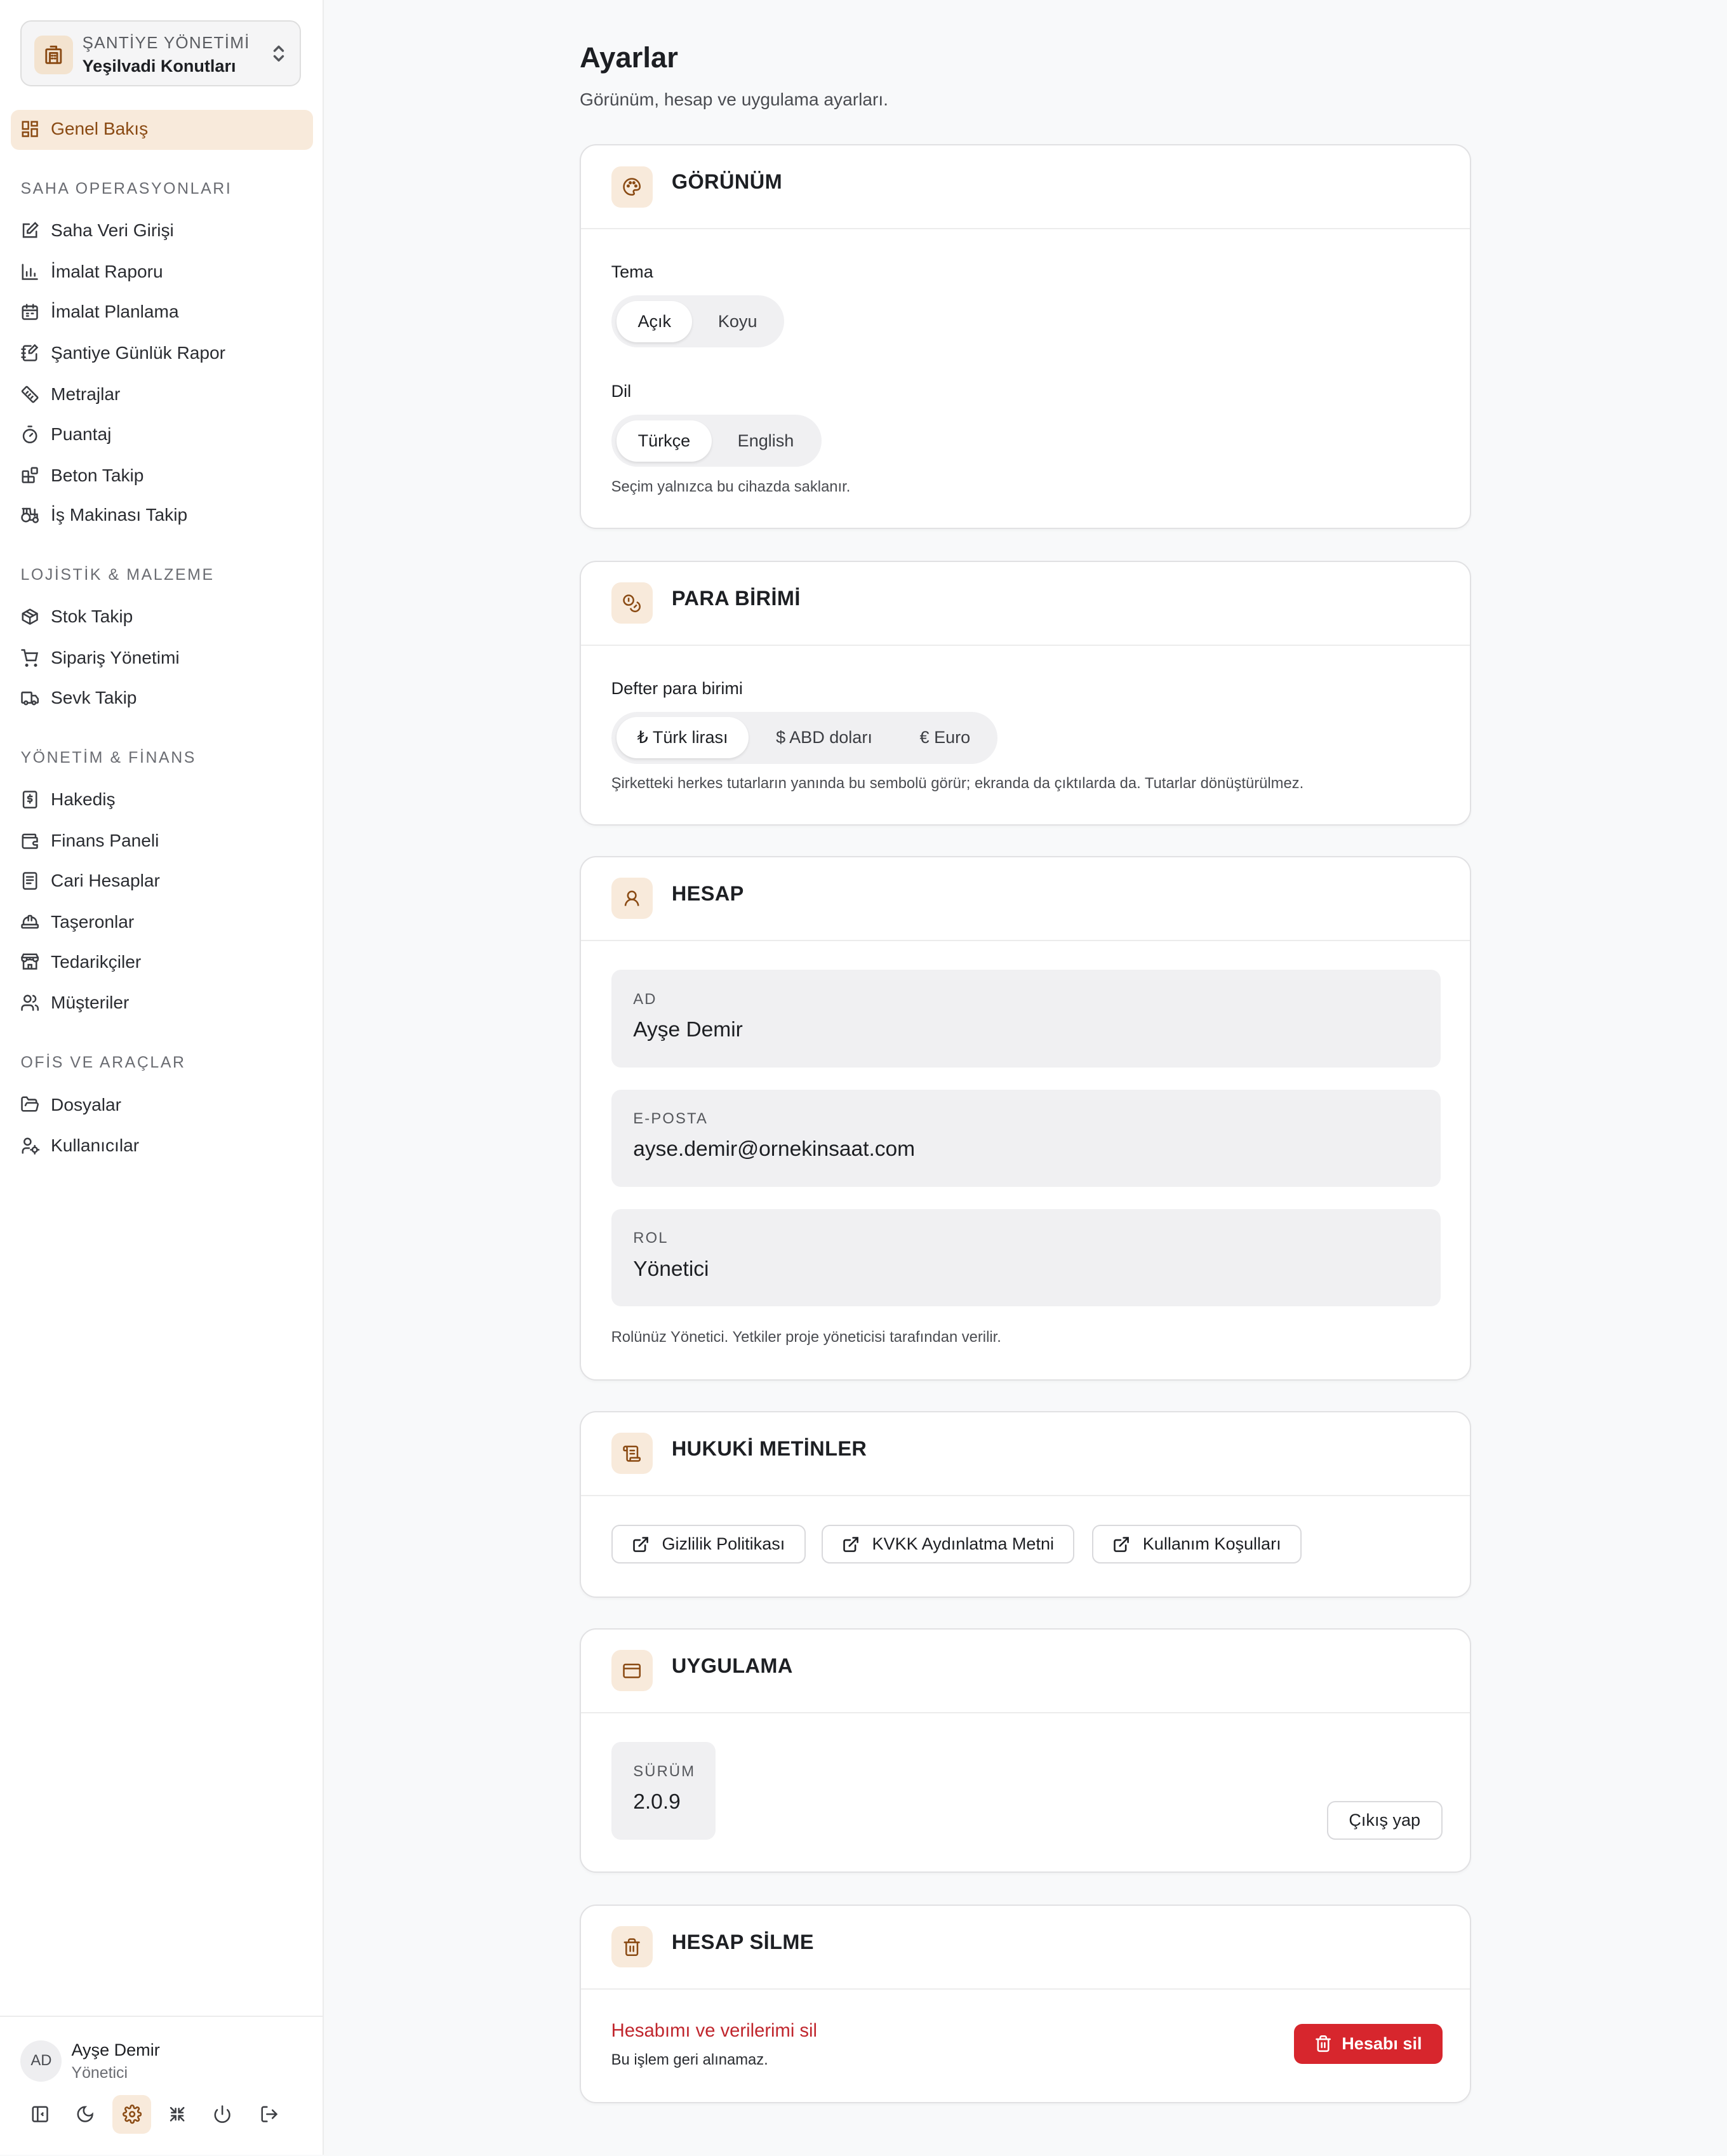  I want to click on sidebar-item-dosyalar: Dosyalar, so click(70, 1104).